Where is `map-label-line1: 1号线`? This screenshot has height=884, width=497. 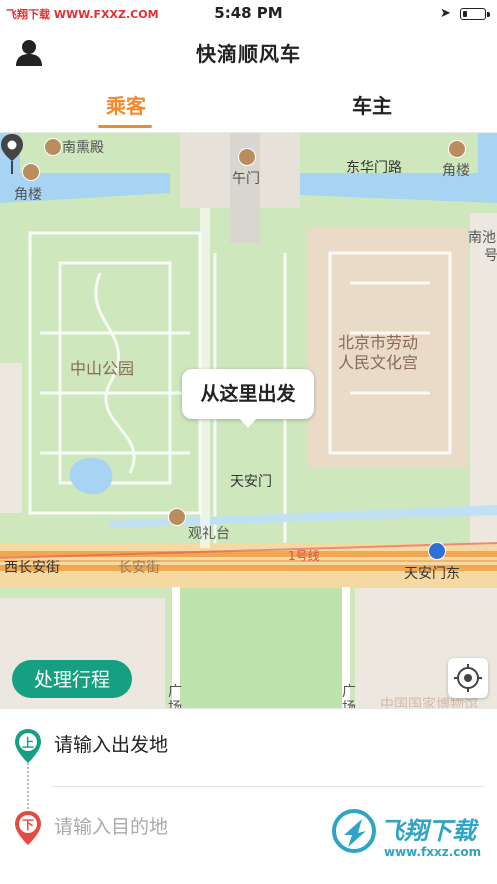
map-label-line1: 1号线 is located at coordinates (304, 556).